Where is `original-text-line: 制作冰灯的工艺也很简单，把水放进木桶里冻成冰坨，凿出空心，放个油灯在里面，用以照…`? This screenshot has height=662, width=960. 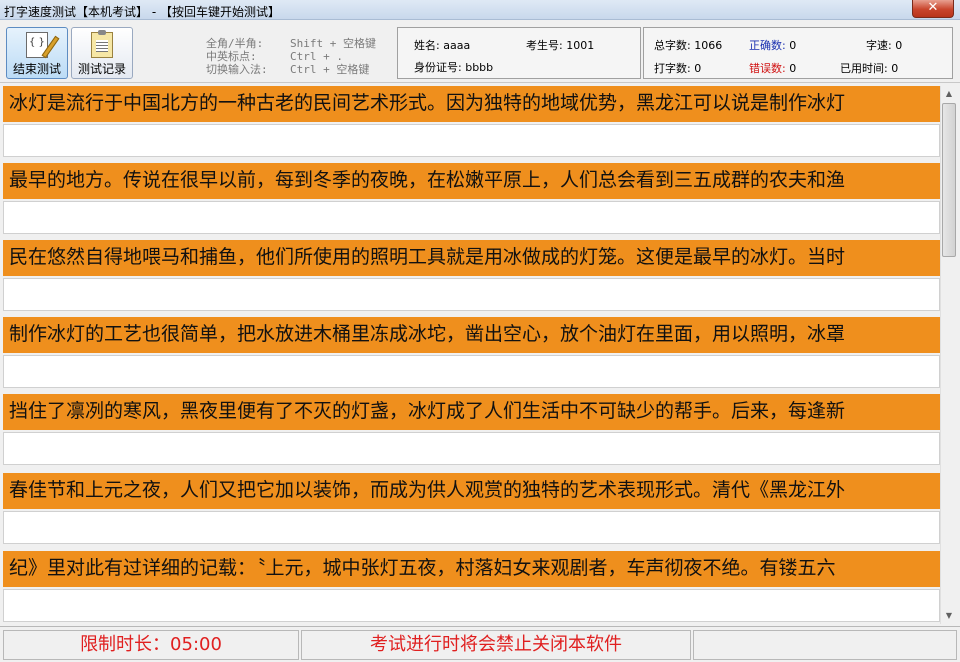 original-text-line: 制作冰灯的工艺也很简单，把水放进木桶里冻成冰坨，凿出空心，放个油灯在里面，用以照… is located at coordinates (471, 335).